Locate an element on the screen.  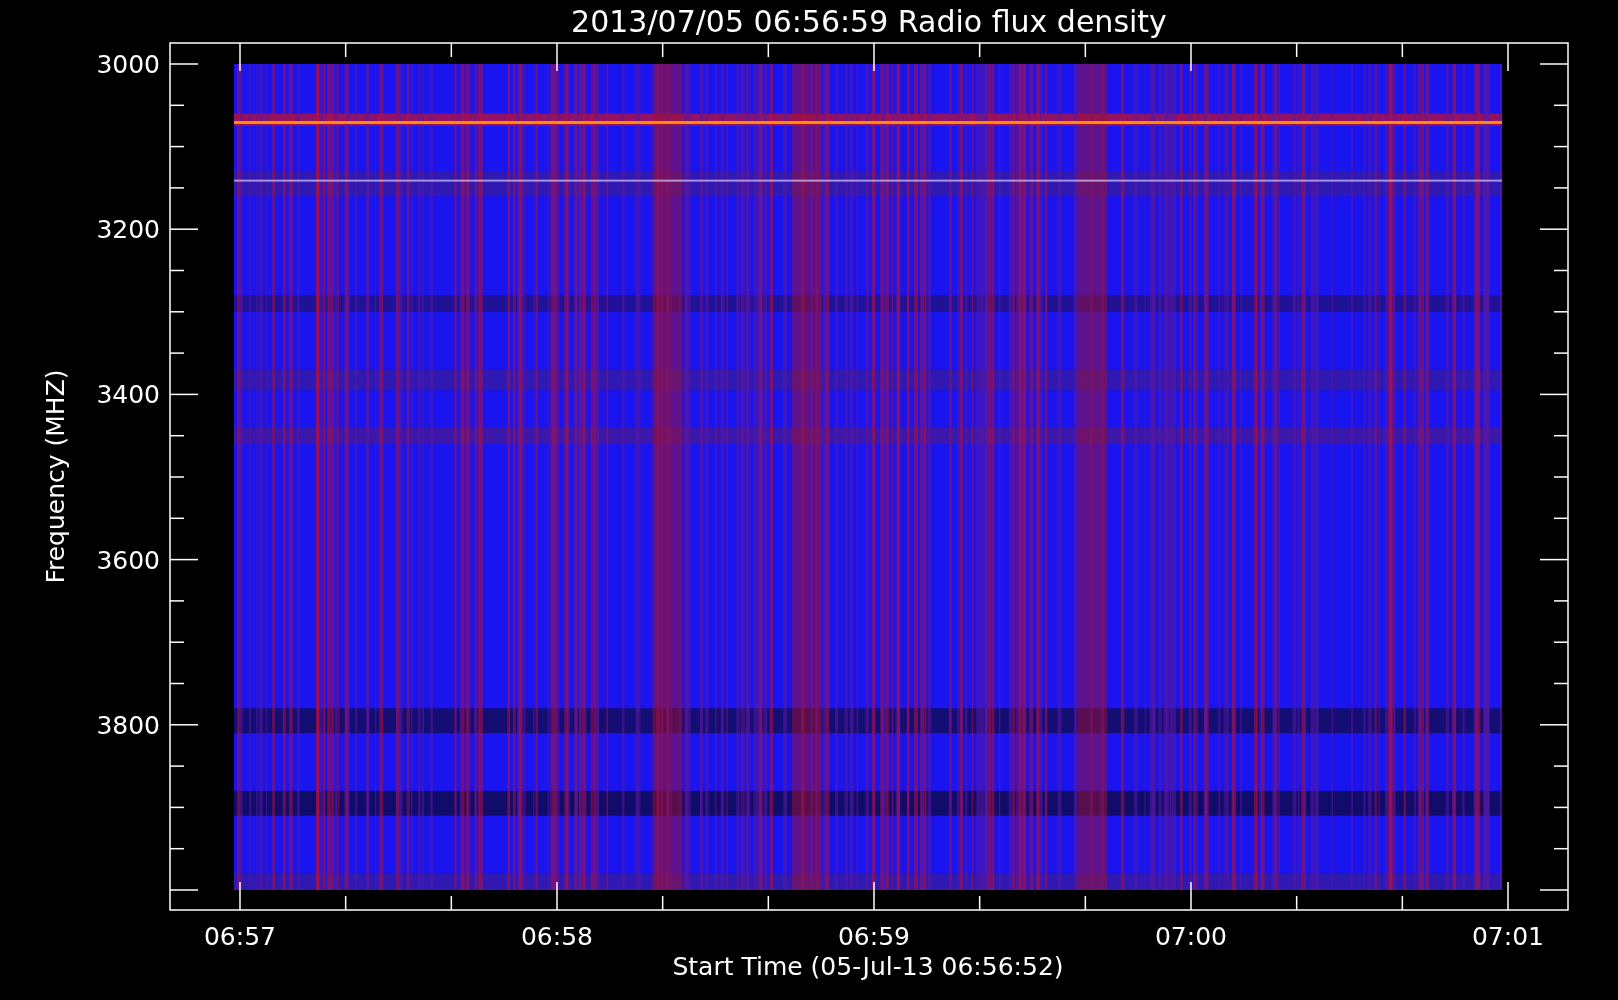
x-tick-label: 06:57 is located at coordinates (240, 936).